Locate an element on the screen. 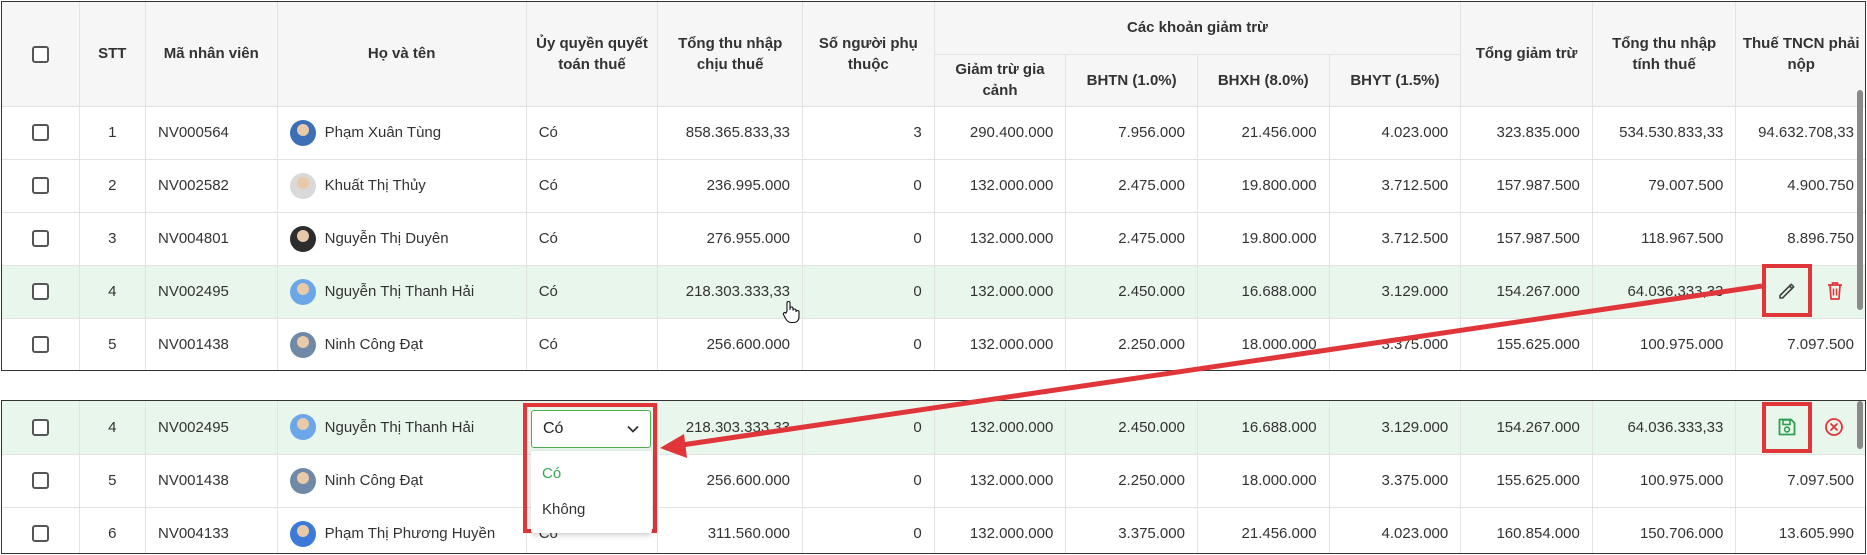 The height and width of the screenshot is (555, 1867). cell-ma: NV004801 is located at coordinates (211, 239).